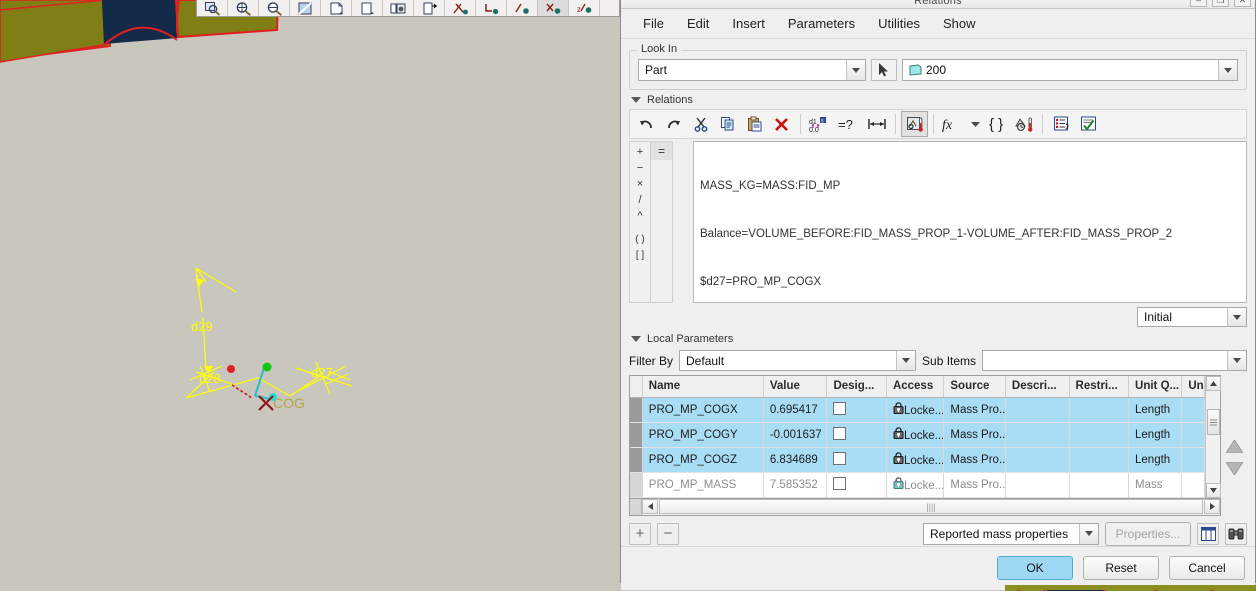 Image resolution: width=1256 pixels, height=591 pixels. What do you see at coordinates (1234, 469) in the screenshot?
I see `move-down-button` at bounding box center [1234, 469].